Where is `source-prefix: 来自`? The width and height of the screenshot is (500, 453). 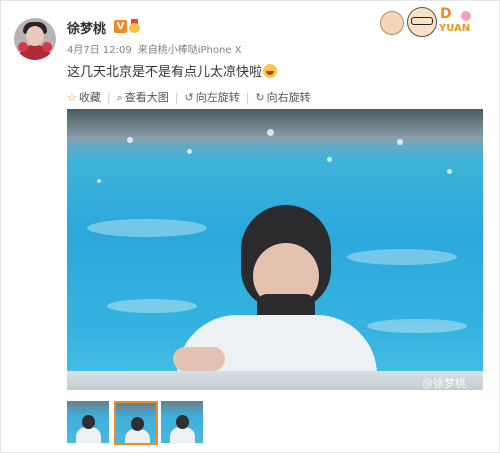
source-prefix: 来自 is located at coordinates (147, 50).